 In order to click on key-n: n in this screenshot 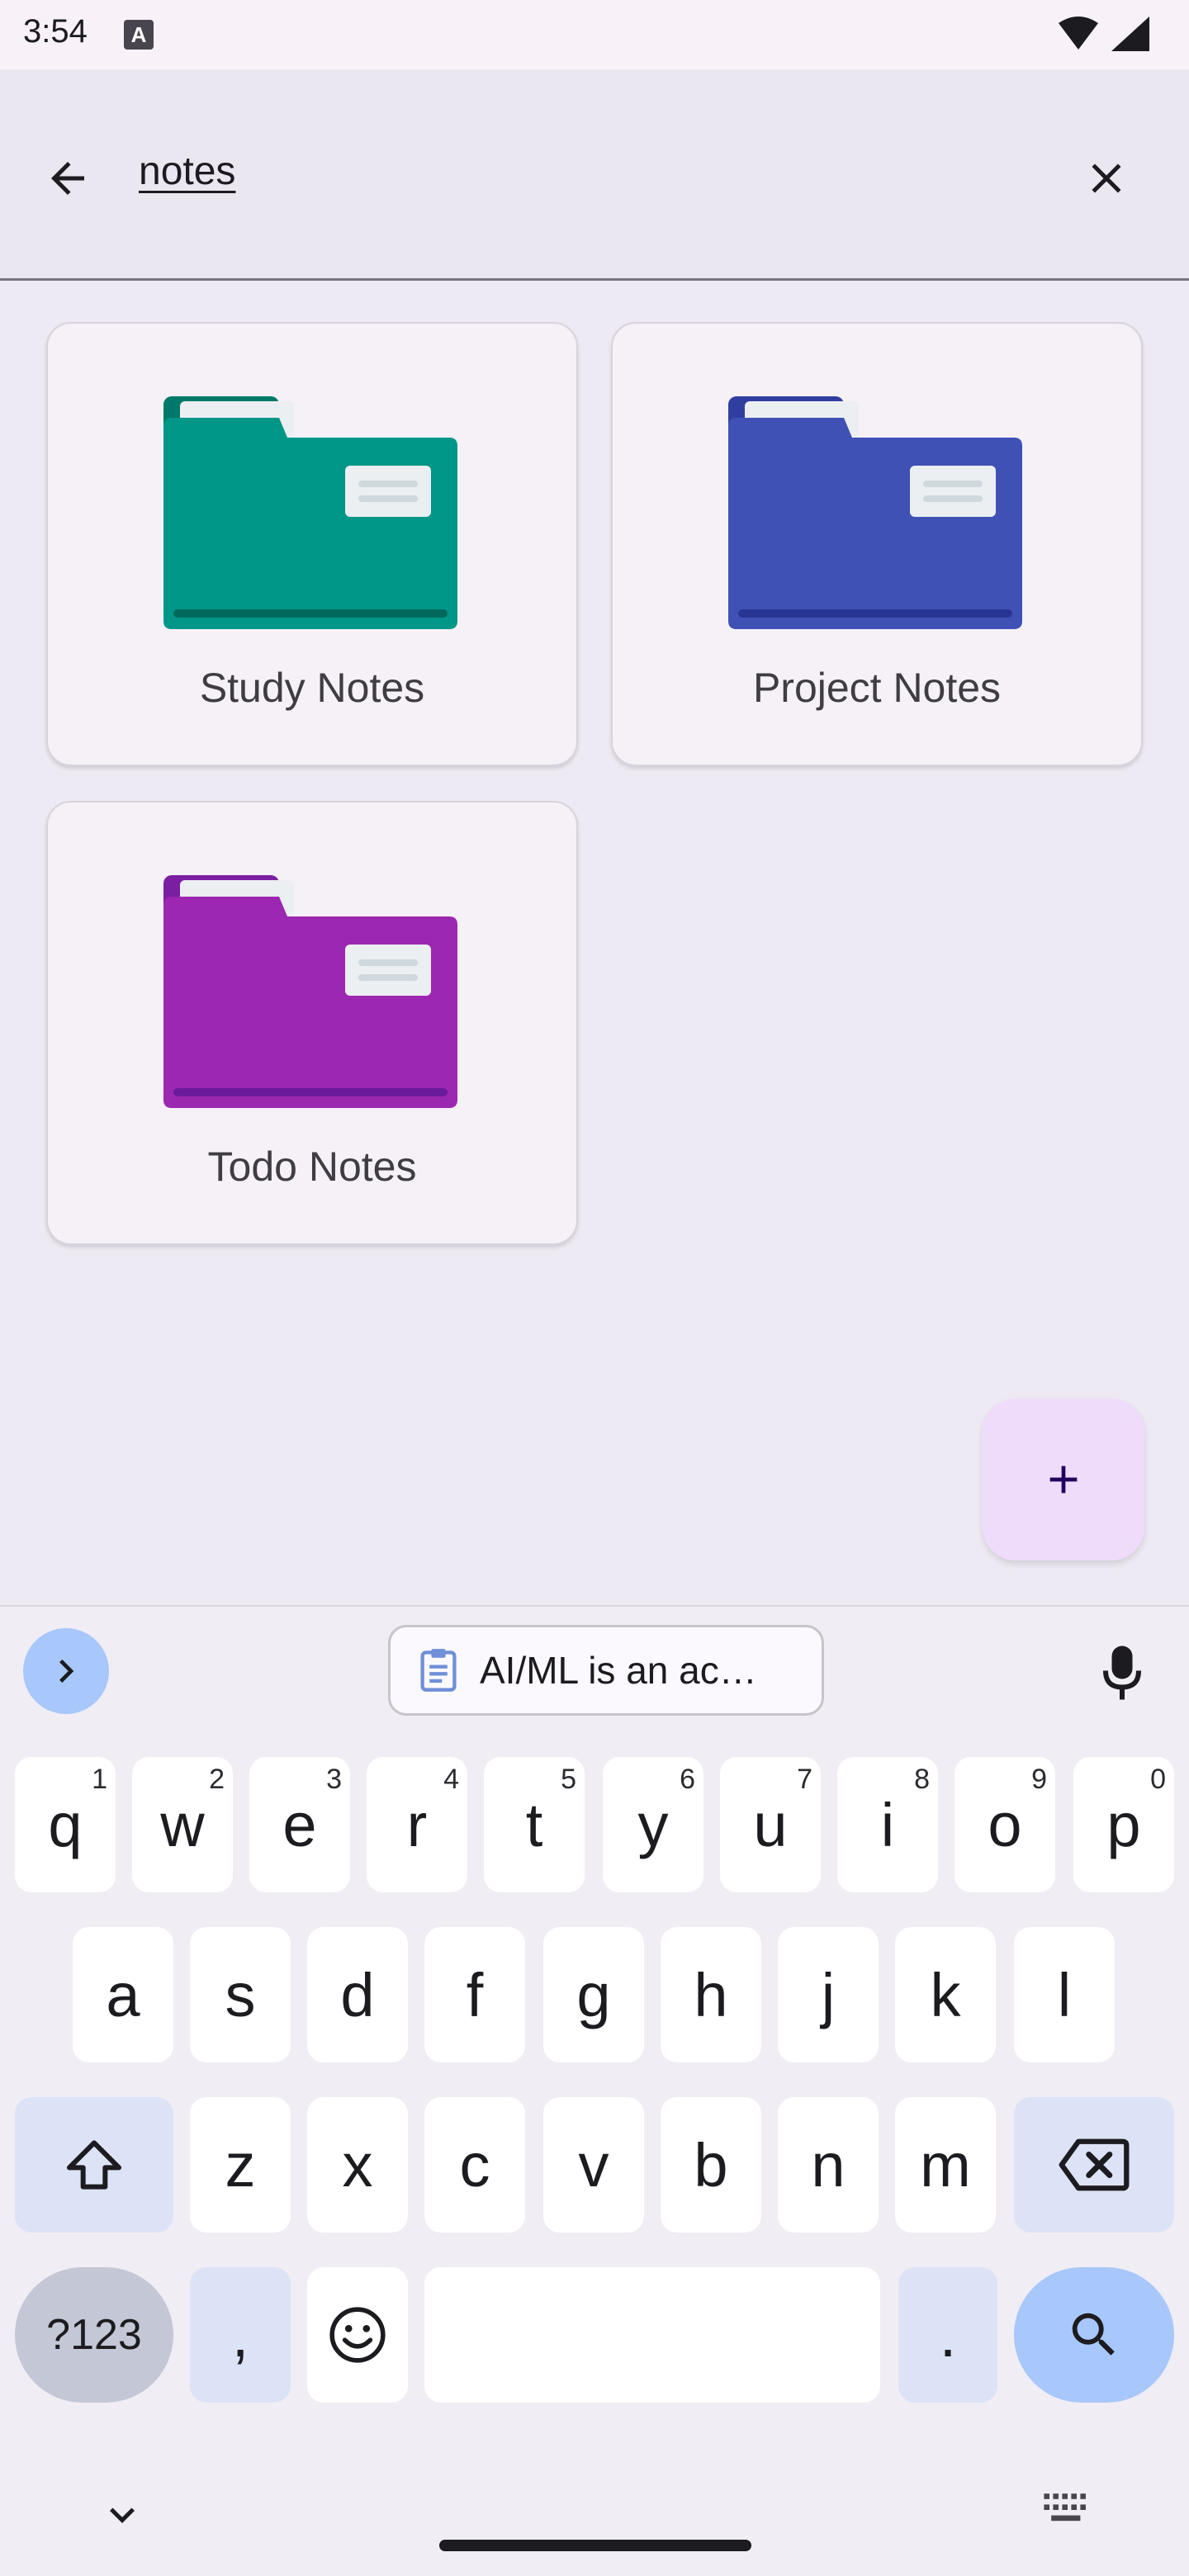, I will do `click(828, 2165)`.